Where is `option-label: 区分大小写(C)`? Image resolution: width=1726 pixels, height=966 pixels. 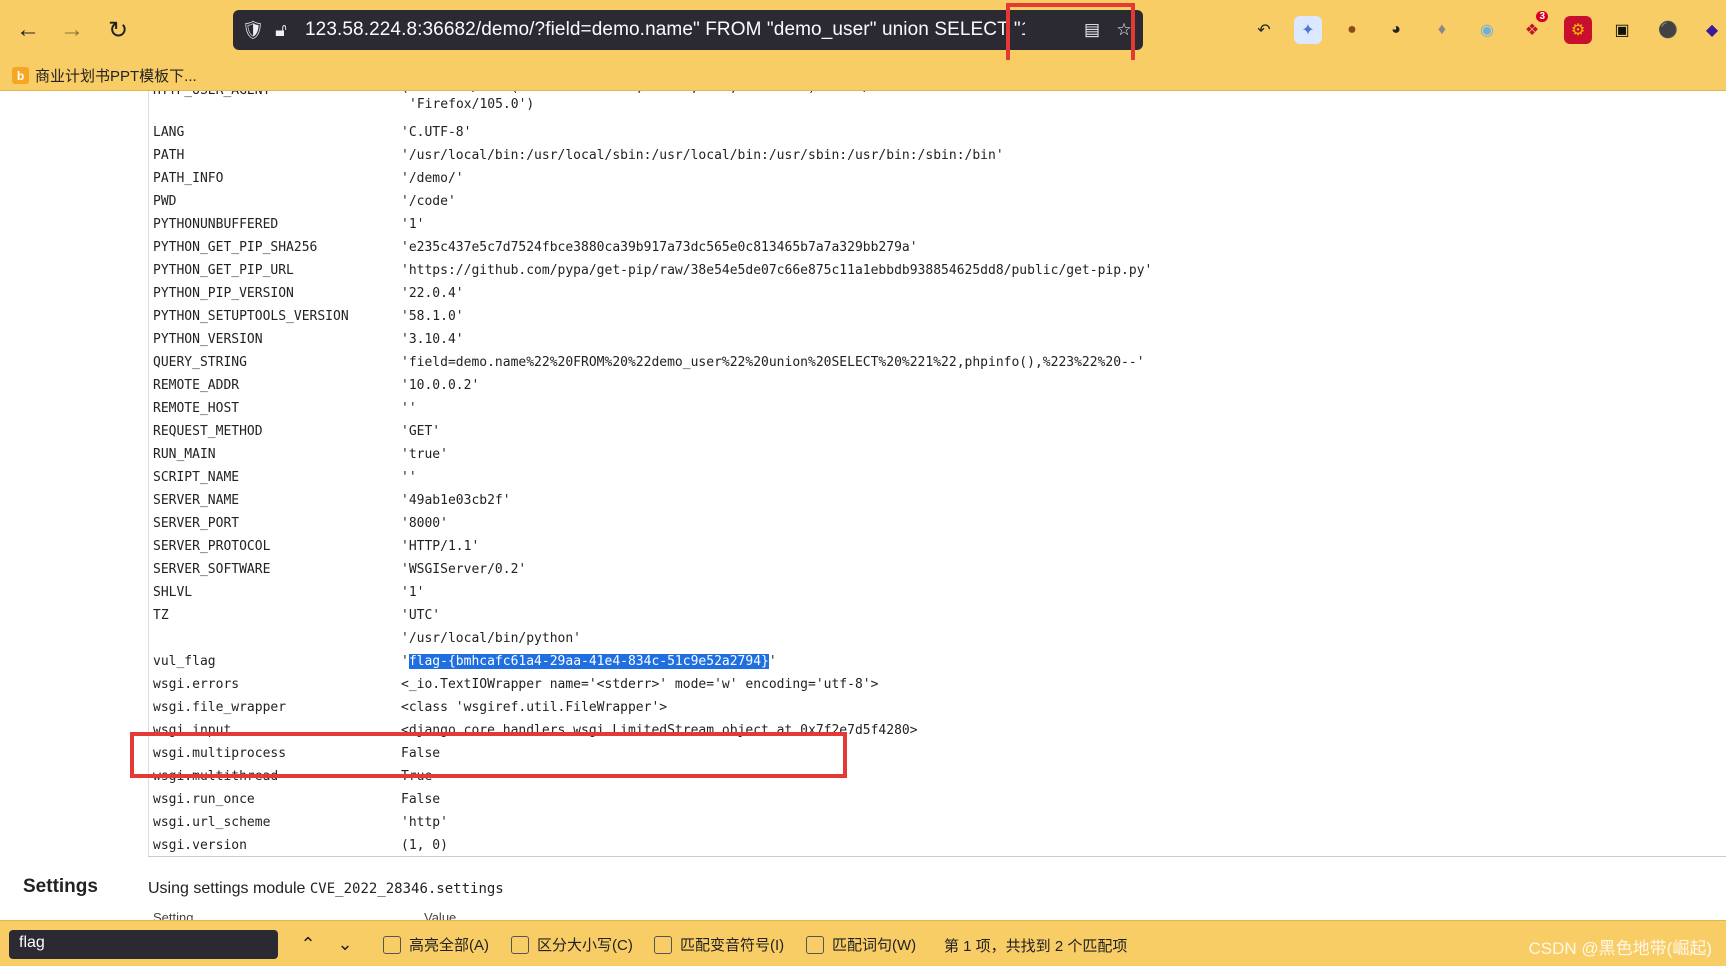
option-label: 区分大小写(C) is located at coordinates (585, 945).